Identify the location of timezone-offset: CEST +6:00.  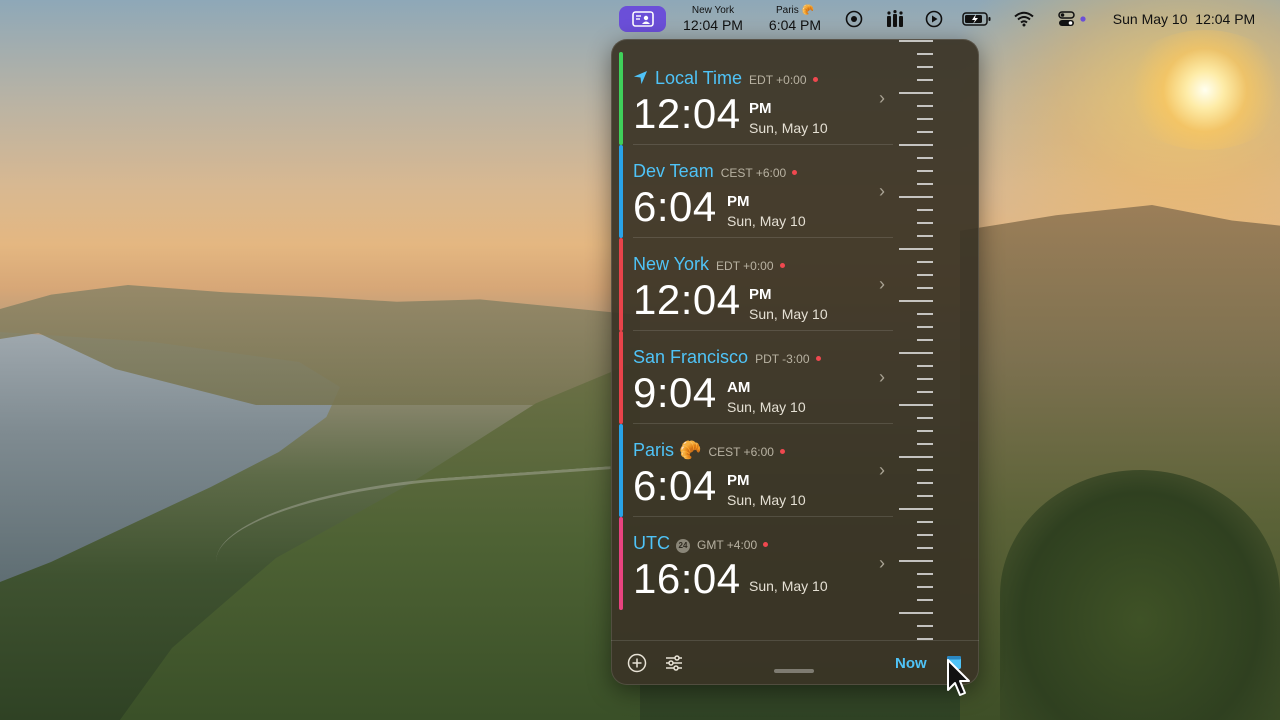
(753, 173).